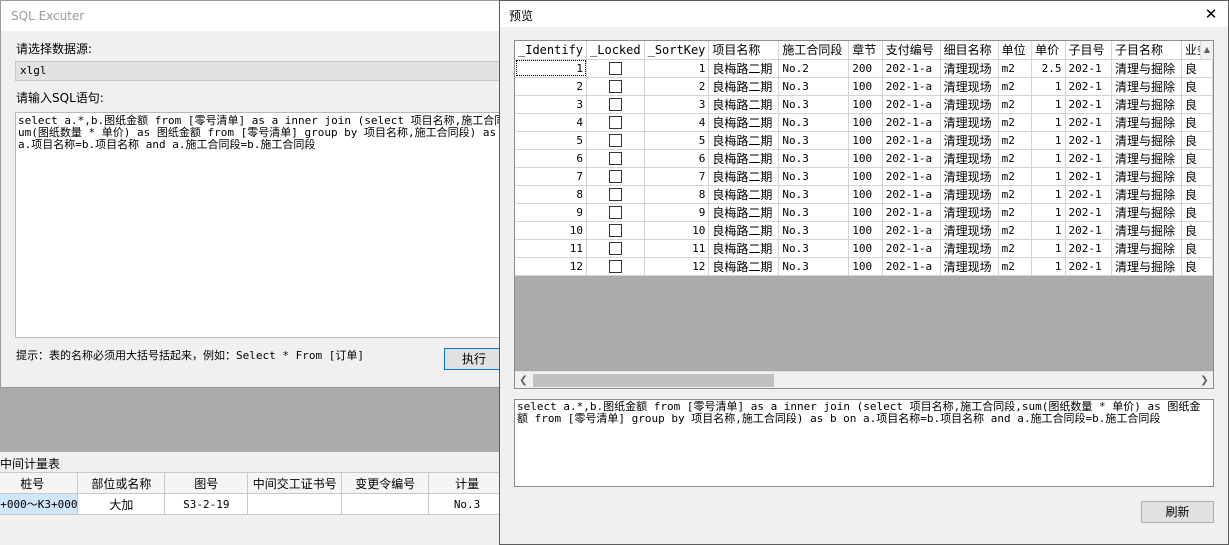 This screenshot has width=1229, height=545. What do you see at coordinates (1048, 68) in the screenshot?
I see `table-cell: 2.5` at bounding box center [1048, 68].